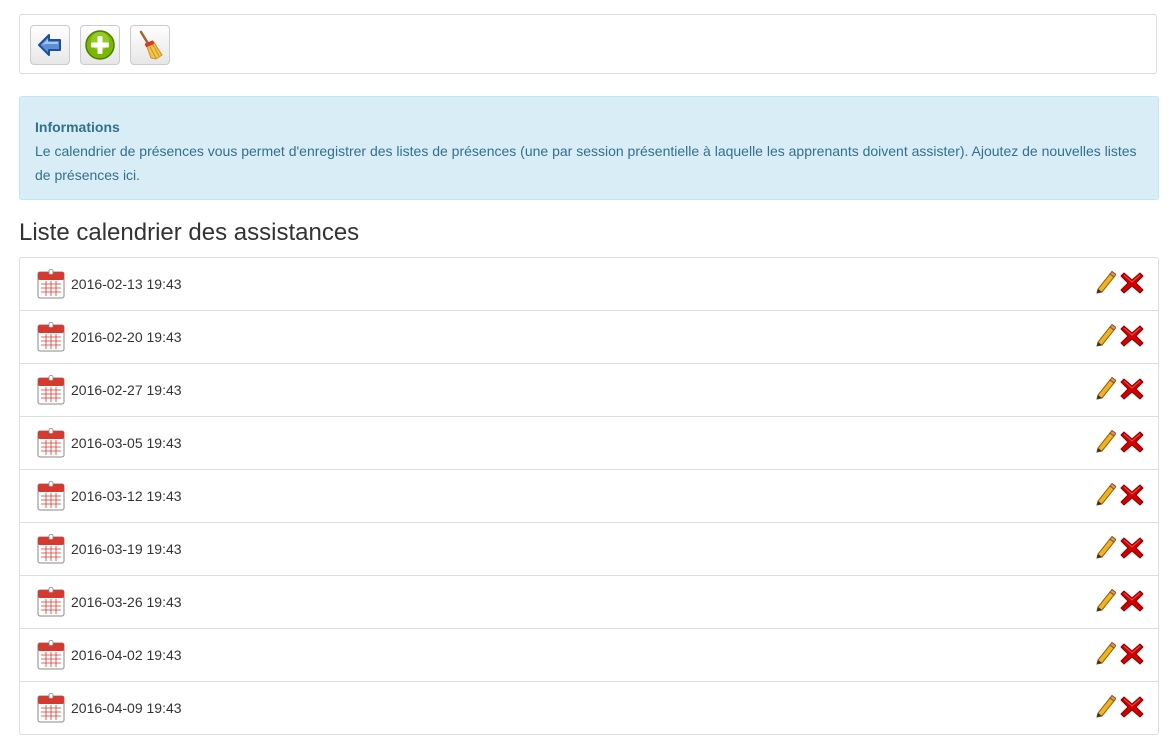 Image resolution: width=1175 pixels, height=750 pixels. I want to click on list-item: 2016-03-19 19:43, so click(589, 548).